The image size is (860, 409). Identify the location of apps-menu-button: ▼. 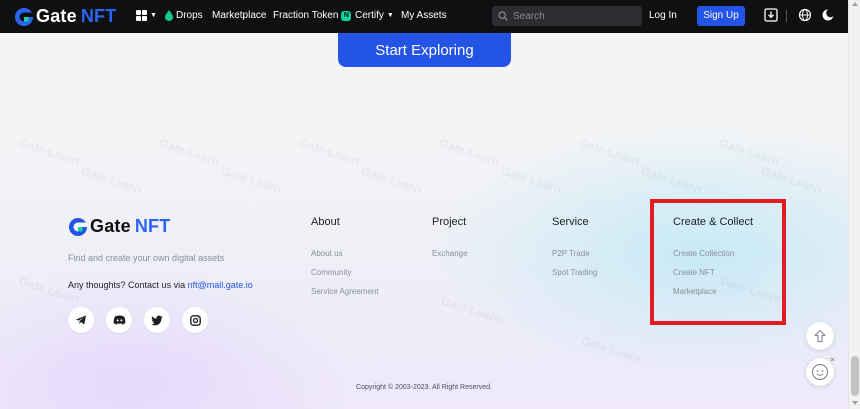
(146, 15).